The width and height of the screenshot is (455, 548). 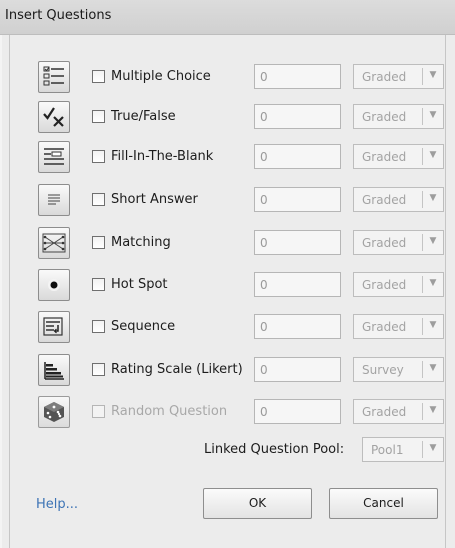 What do you see at coordinates (274, 449) in the screenshot?
I see `linked-question-pool-label: Linked Question Pool:` at bounding box center [274, 449].